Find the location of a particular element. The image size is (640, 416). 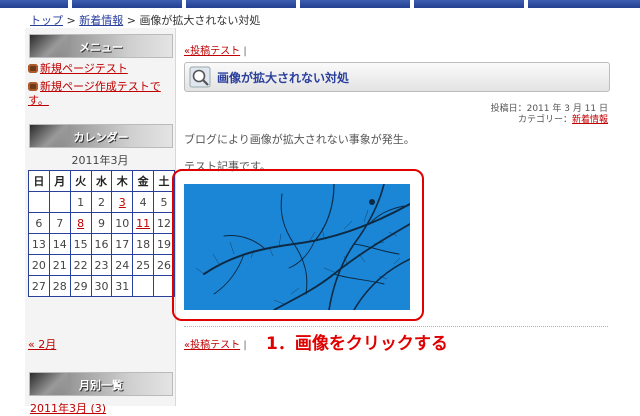

calendar-day: 14 is located at coordinates (59, 244).